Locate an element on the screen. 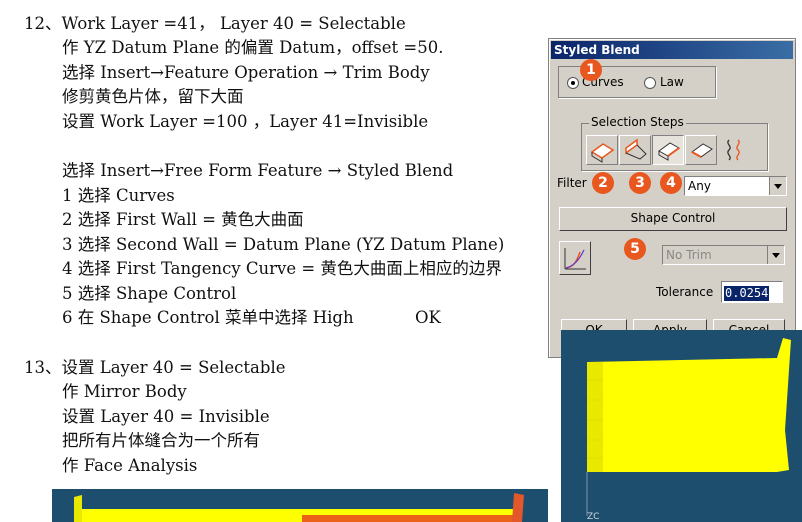 The height and width of the screenshot is (522, 802). instruction-line: 选择 Insert→Feature Operation → Trim Body is located at coordinates (246, 72).